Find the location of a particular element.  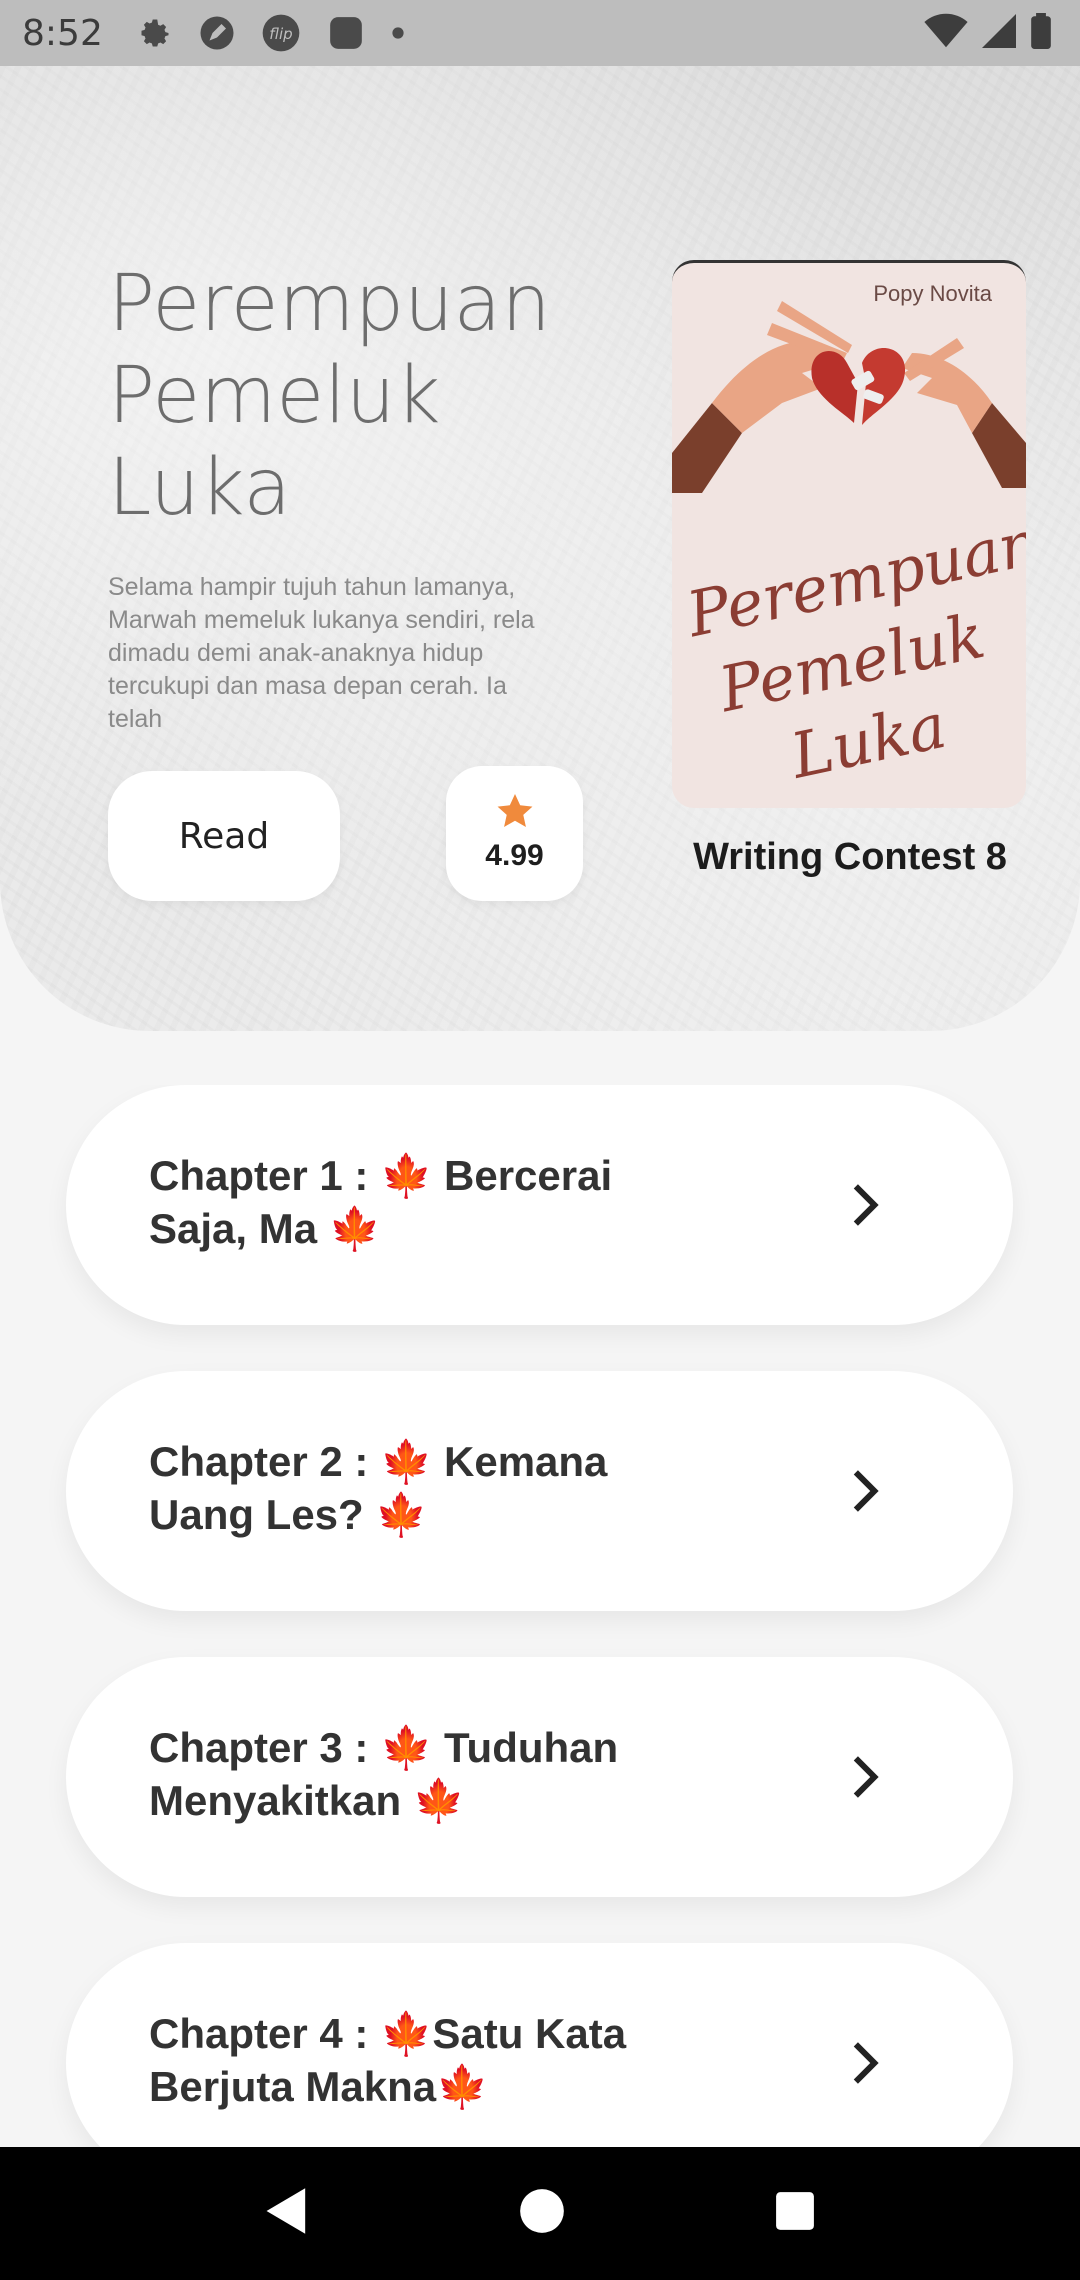

chapter-item-2: Chapter 2 : 🍁 Kemana Uang Les? 🍁 is located at coordinates (539, 1491).